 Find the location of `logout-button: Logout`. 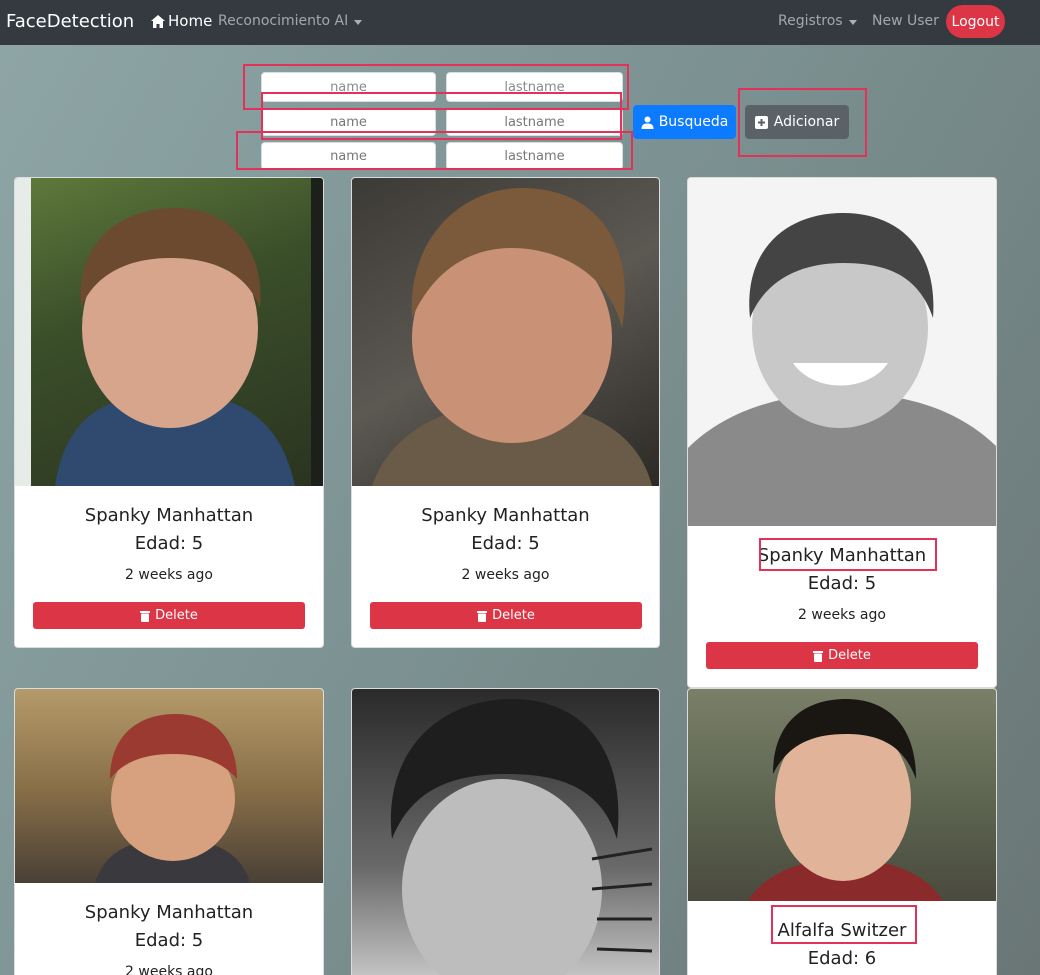

logout-button: Logout is located at coordinates (975, 21).